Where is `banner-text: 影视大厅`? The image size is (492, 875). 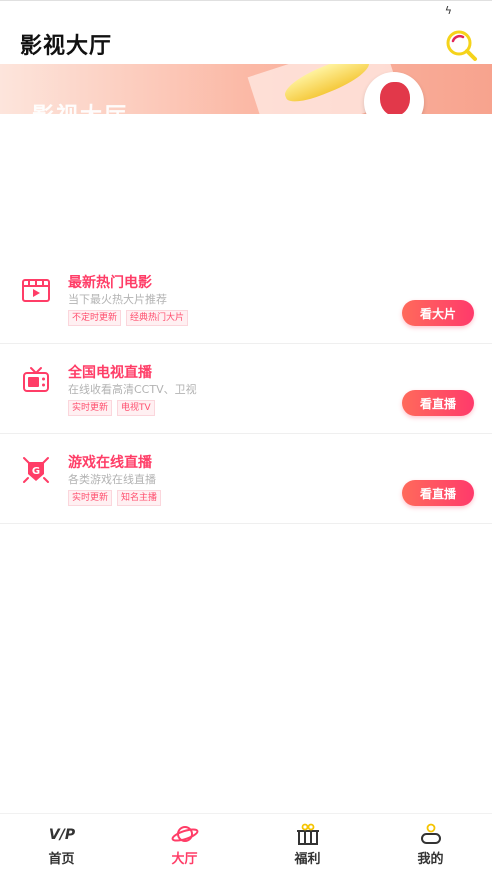
banner-text: 影视大厅 is located at coordinates (80, 106).